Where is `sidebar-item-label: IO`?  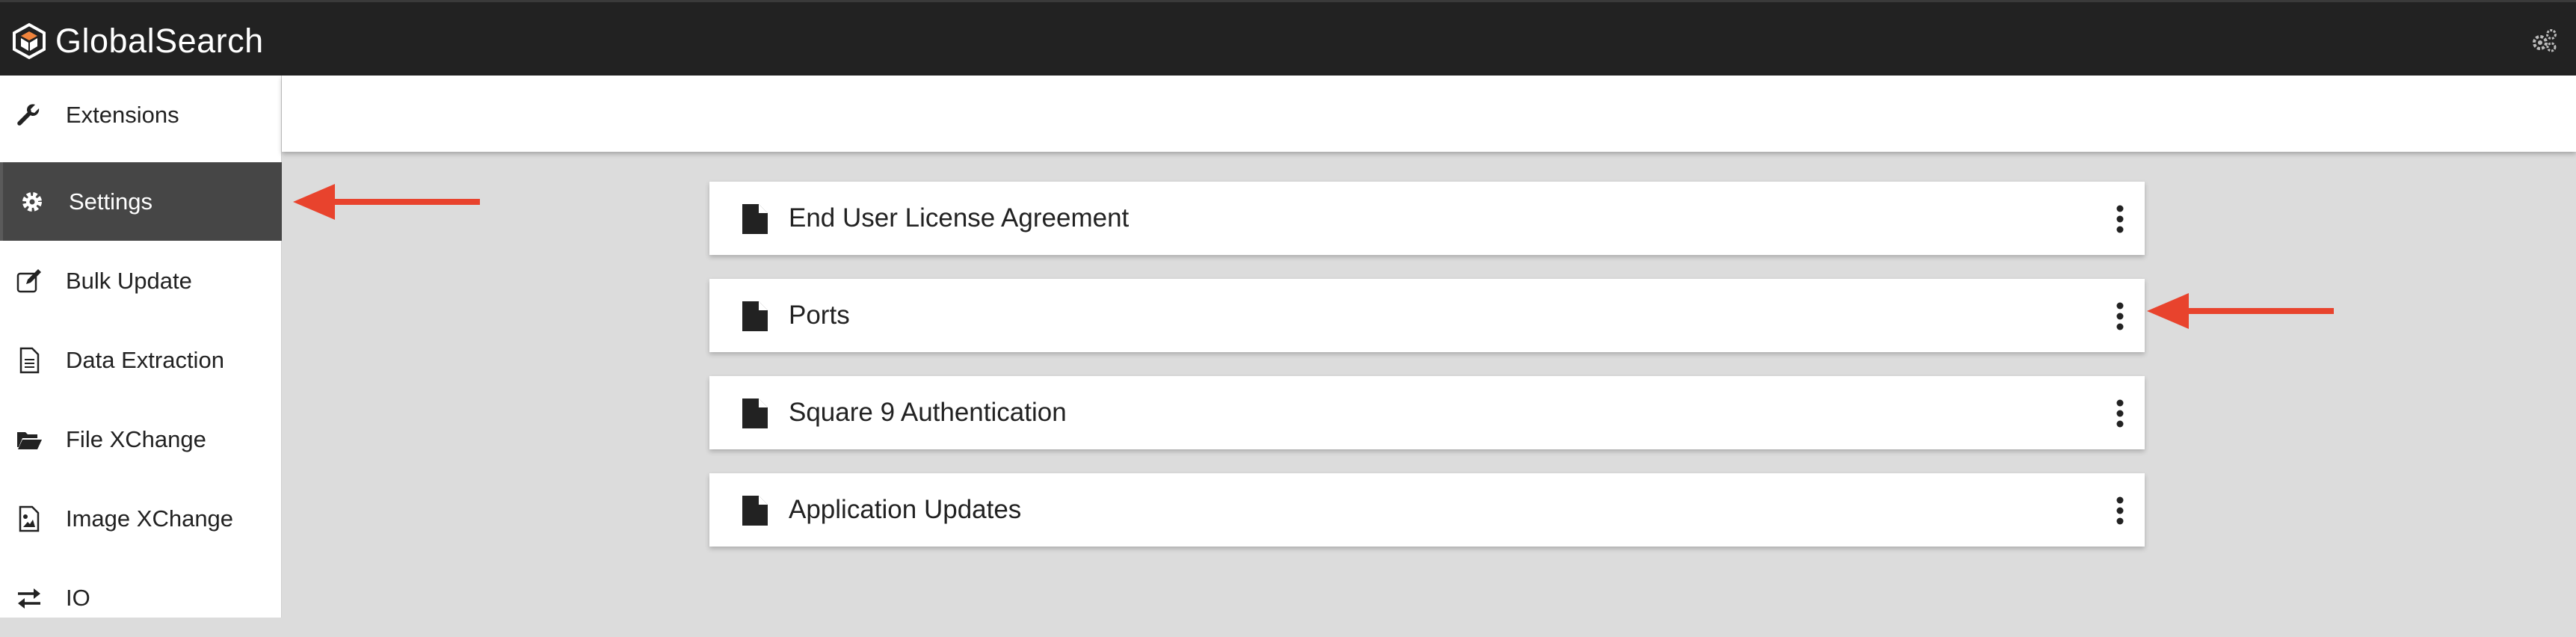
sidebar-item-label: IO is located at coordinates (78, 597).